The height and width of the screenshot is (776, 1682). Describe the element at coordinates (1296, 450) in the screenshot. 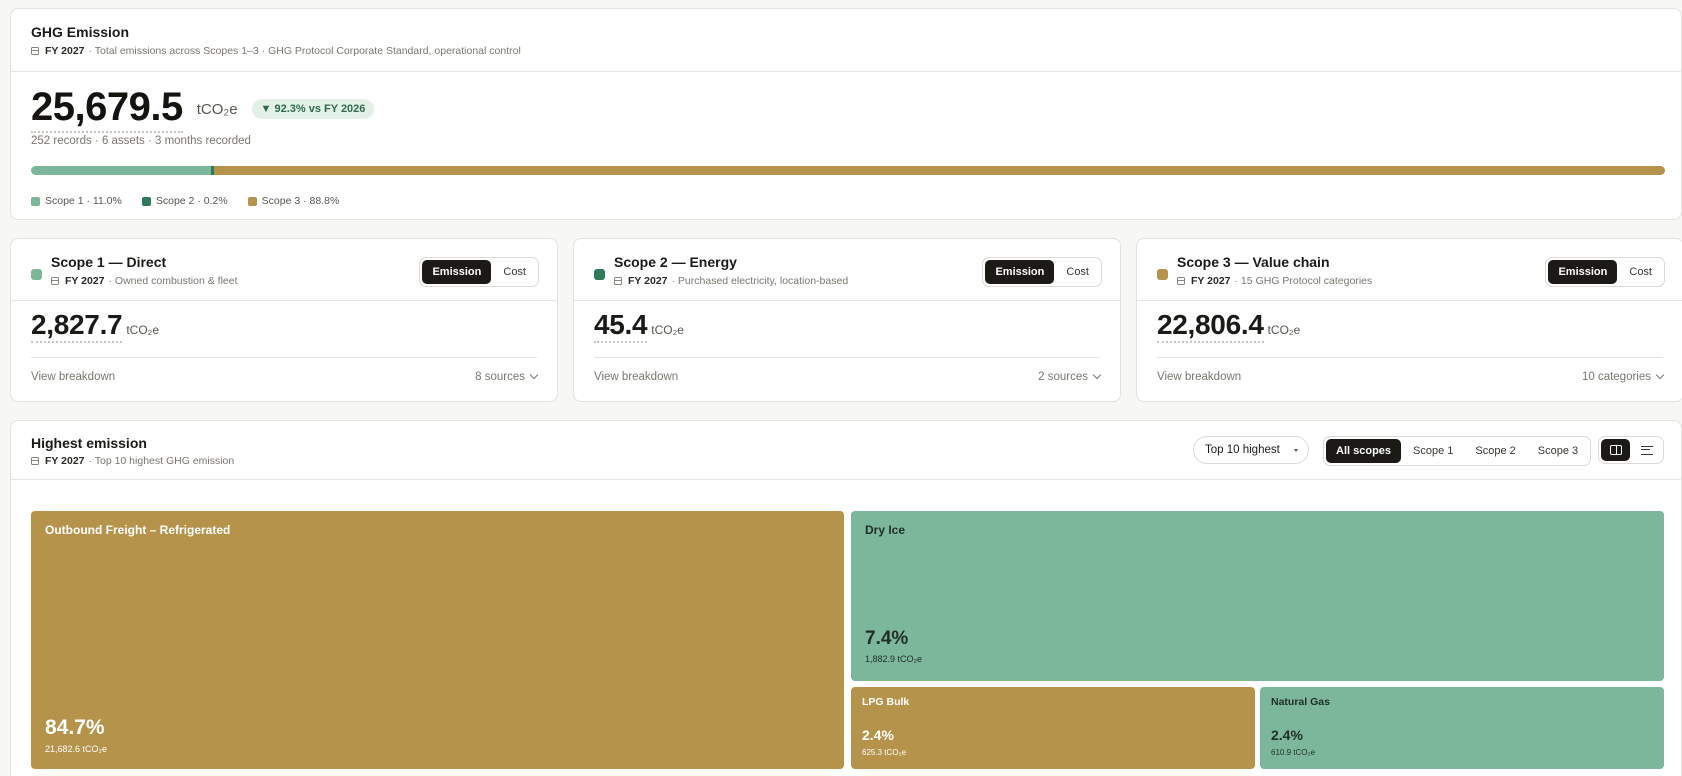

I see `caret-down-icon` at that location.